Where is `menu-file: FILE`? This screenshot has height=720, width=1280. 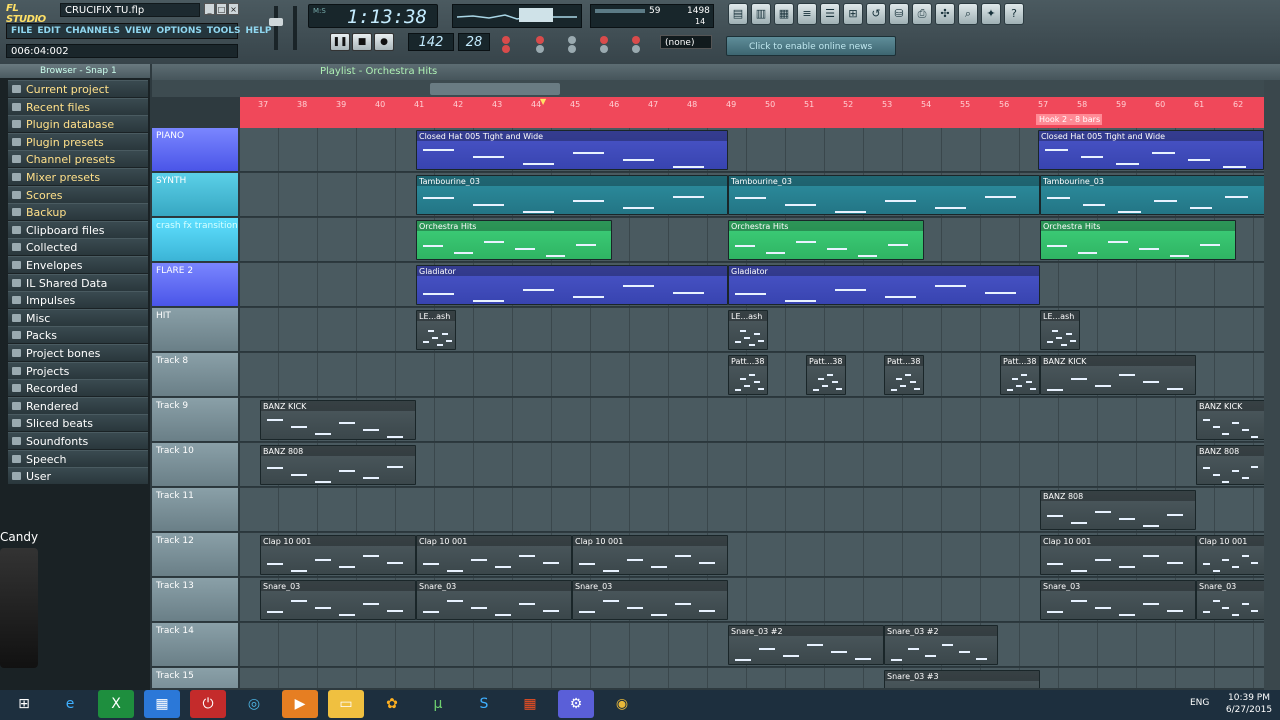 menu-file: FILE is located at coordinates (21, 31).